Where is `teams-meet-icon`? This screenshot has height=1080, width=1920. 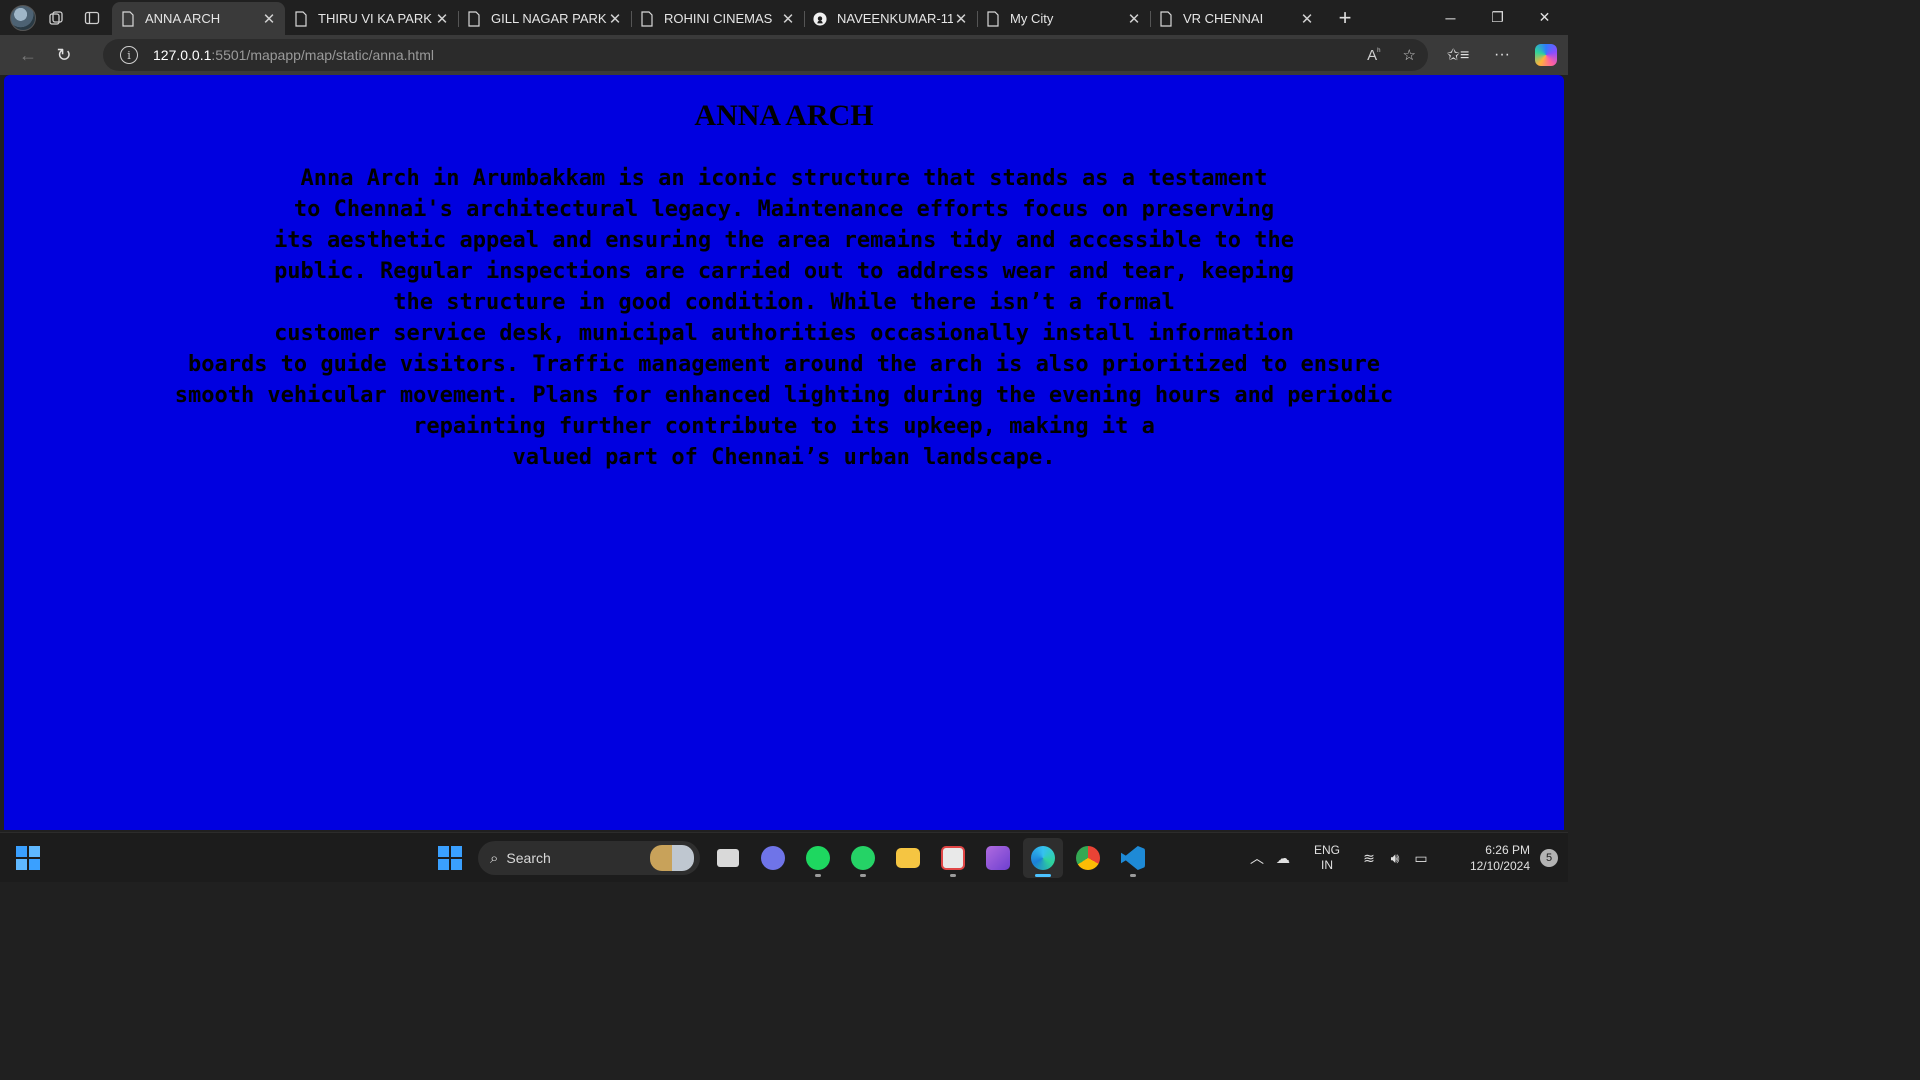 teams-meet-icon is located at coordinates (773, 858).